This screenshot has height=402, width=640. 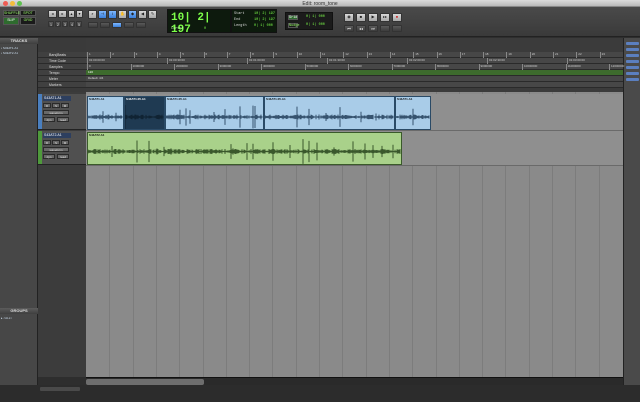 What do you see at coordinates (315, 25) in the screenshot?
I see `nudge-value: 0| 1| 000` at bounding box center [315, 25].